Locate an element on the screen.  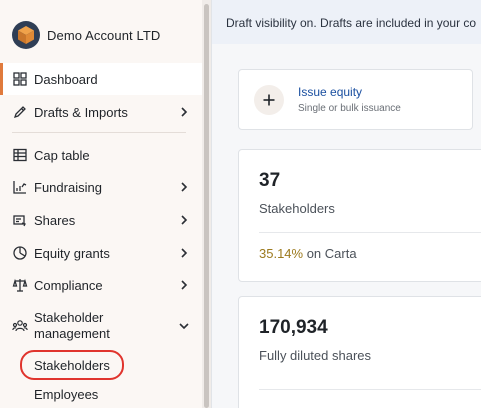
separator is located at coordinates (211, 204).